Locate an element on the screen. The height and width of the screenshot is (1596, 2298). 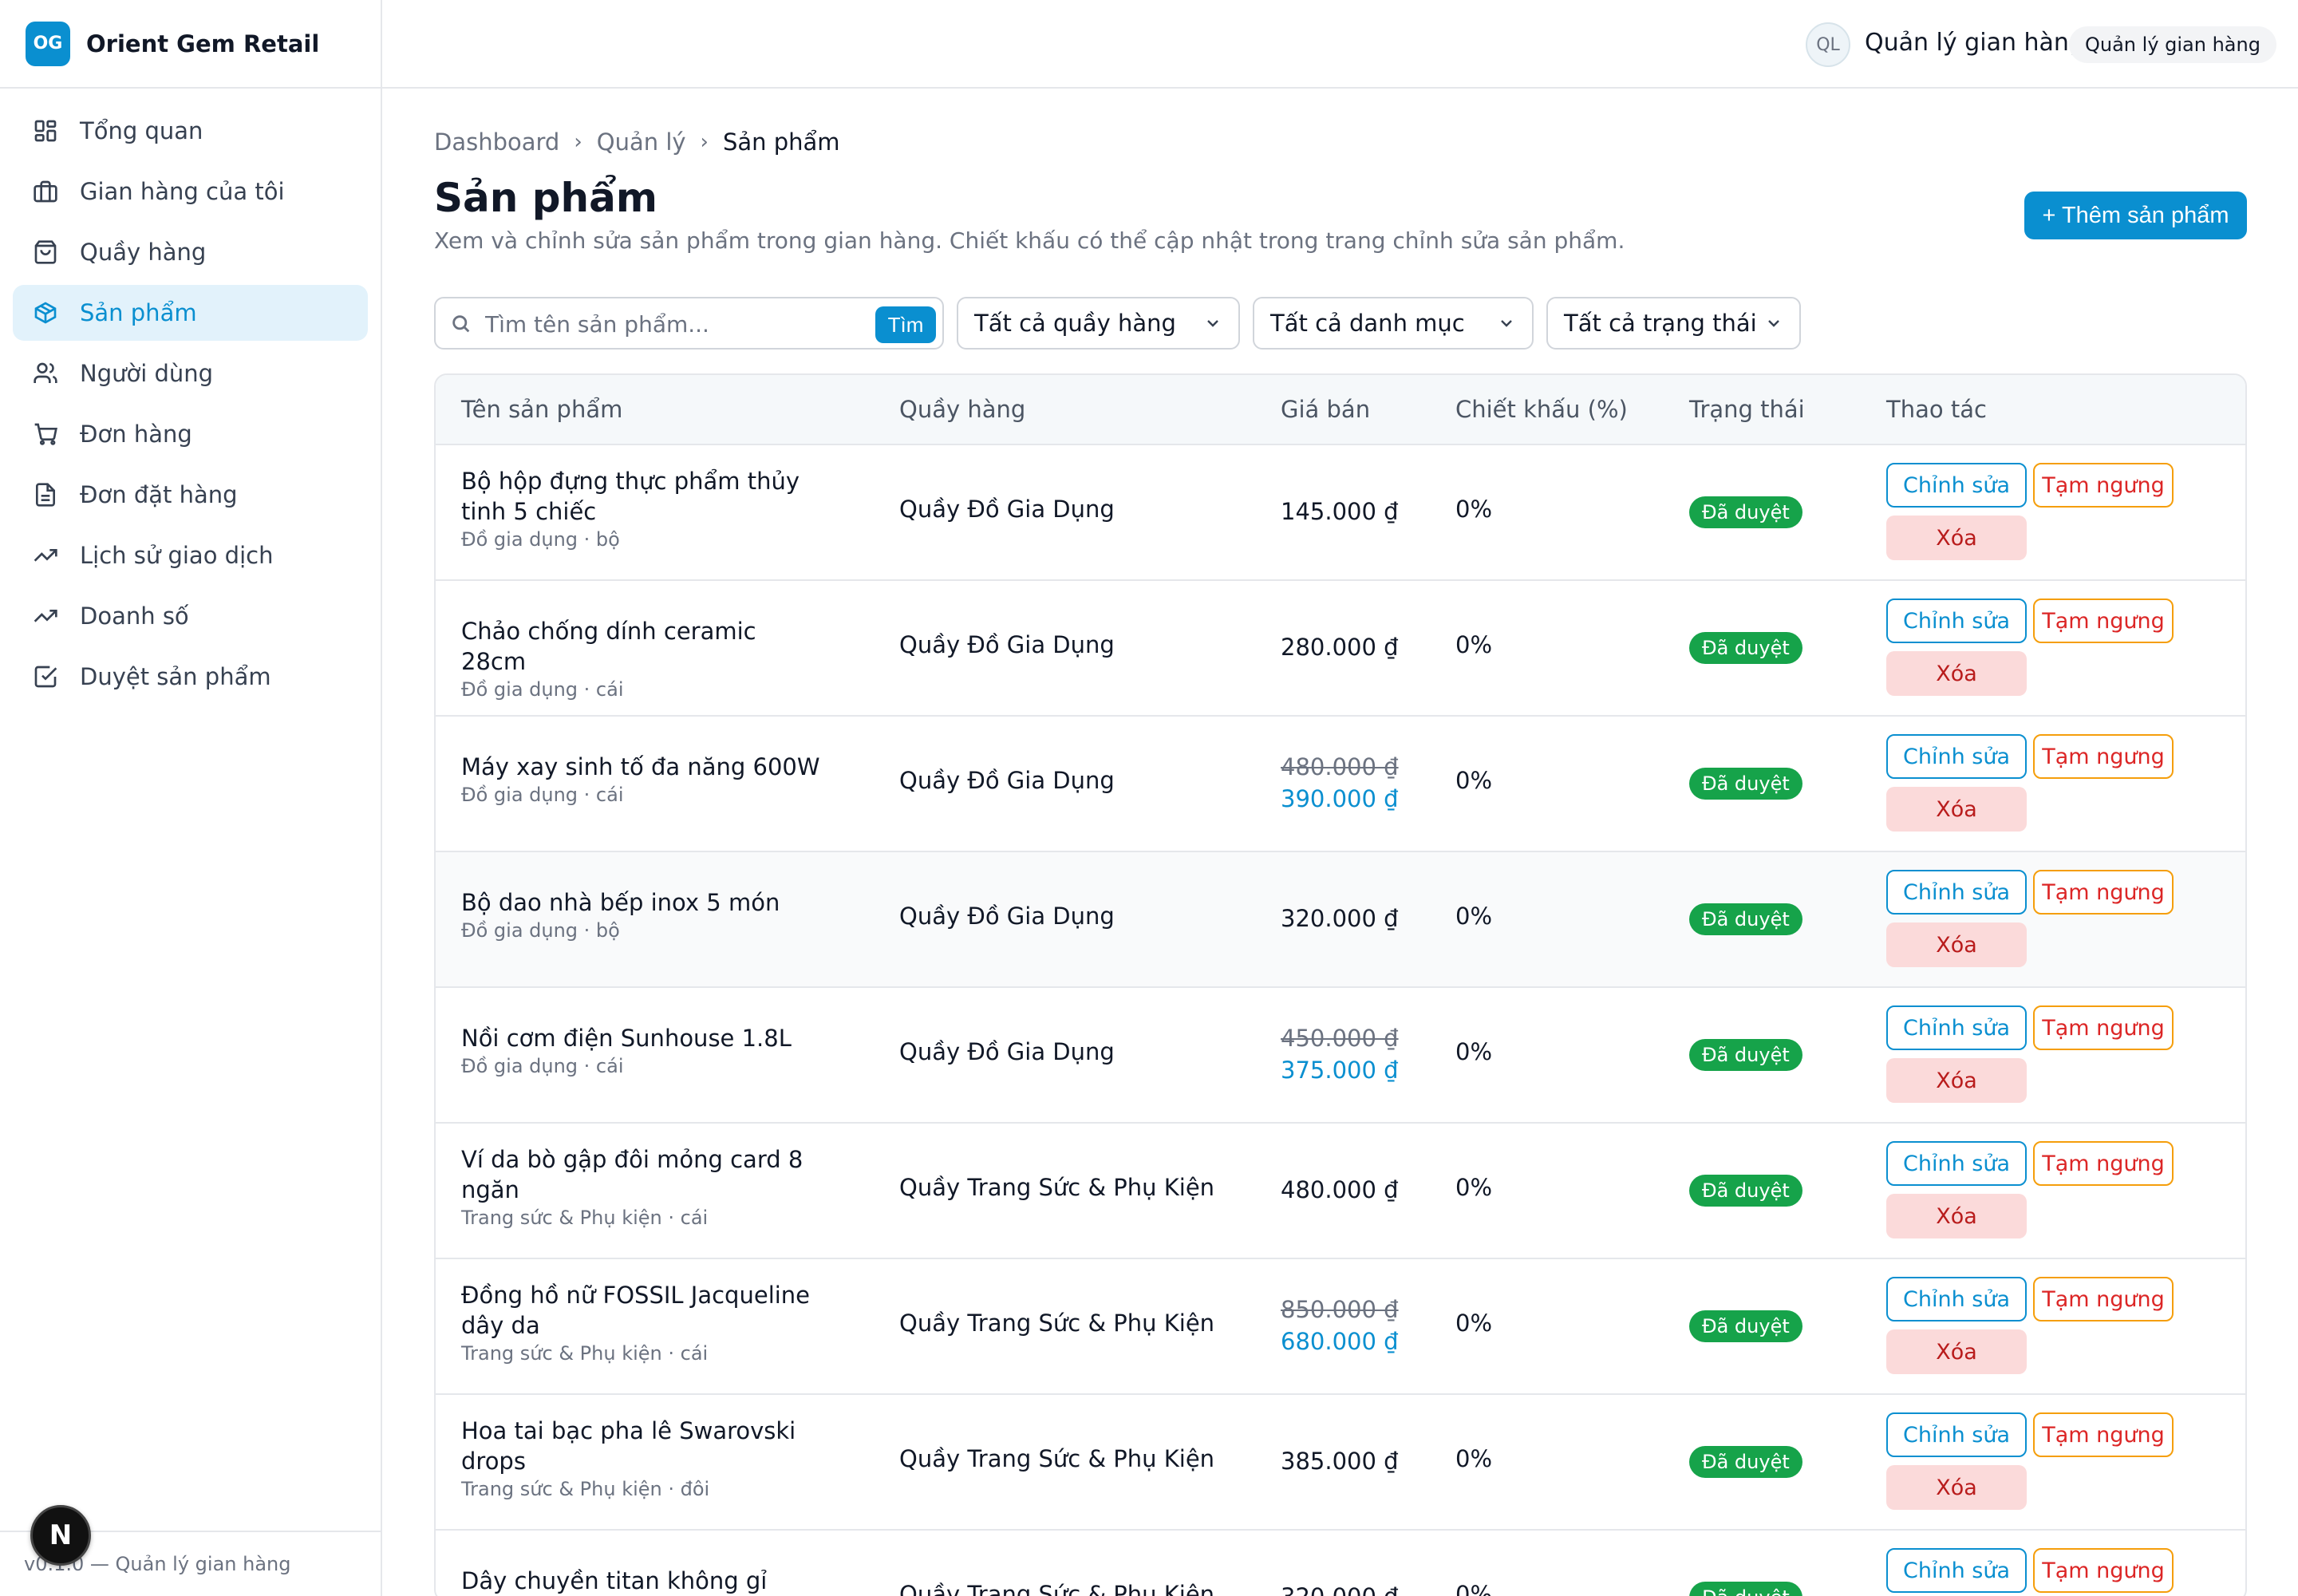
product-name: Bộ dao nhà bếp inox 5 món is located at coordinates (640, 903).